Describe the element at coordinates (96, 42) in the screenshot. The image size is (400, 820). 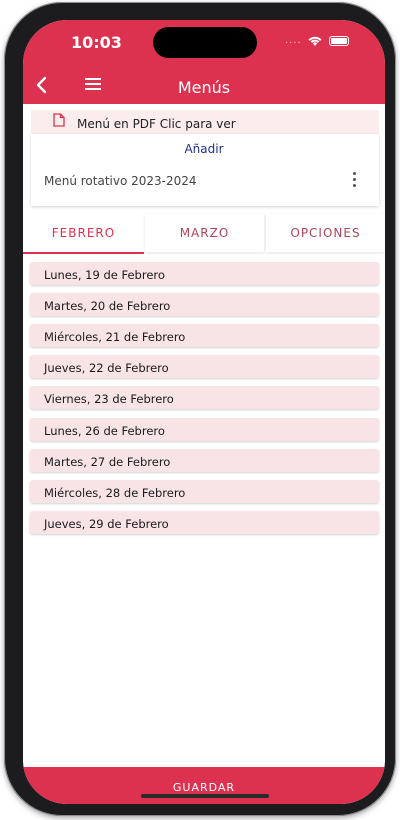
I see `status-time: 10:03` at that location.